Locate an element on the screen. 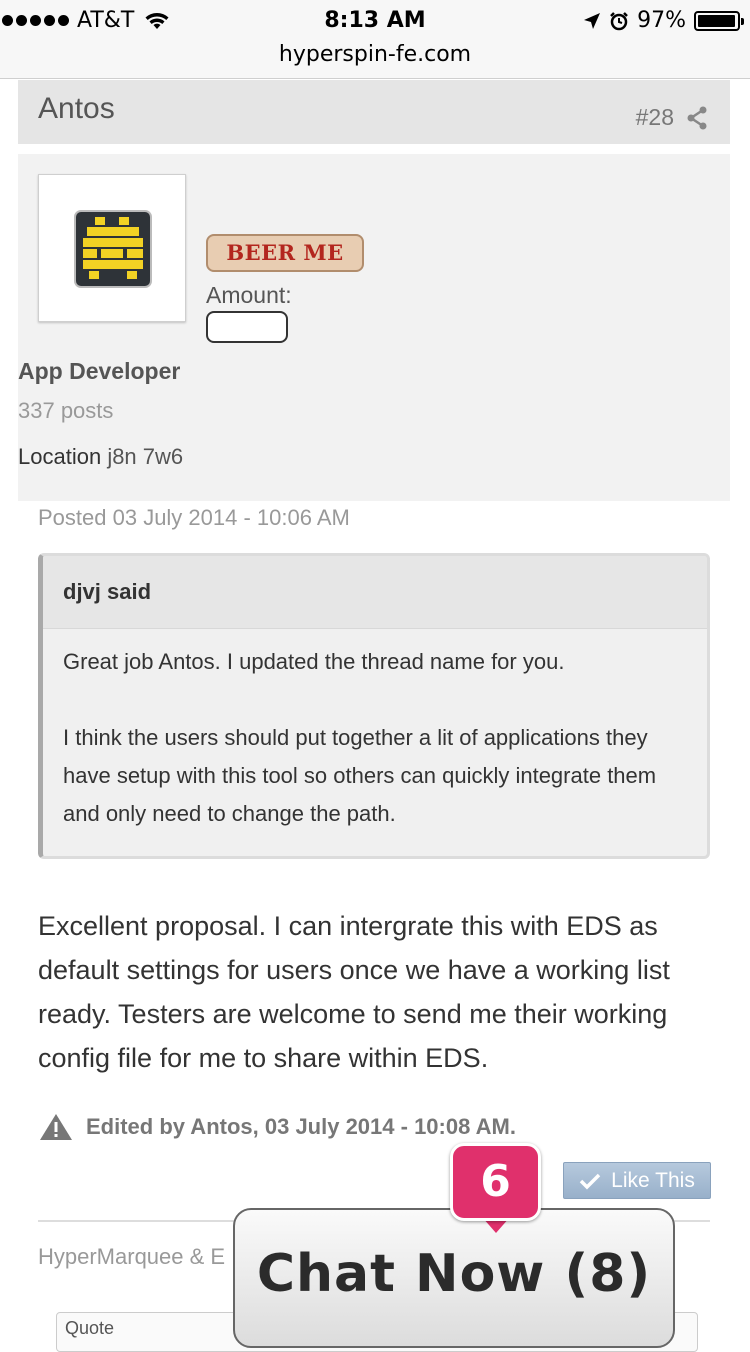 This screenshot has height=1352, width=750. avatar is located at coordinates (112, 248).